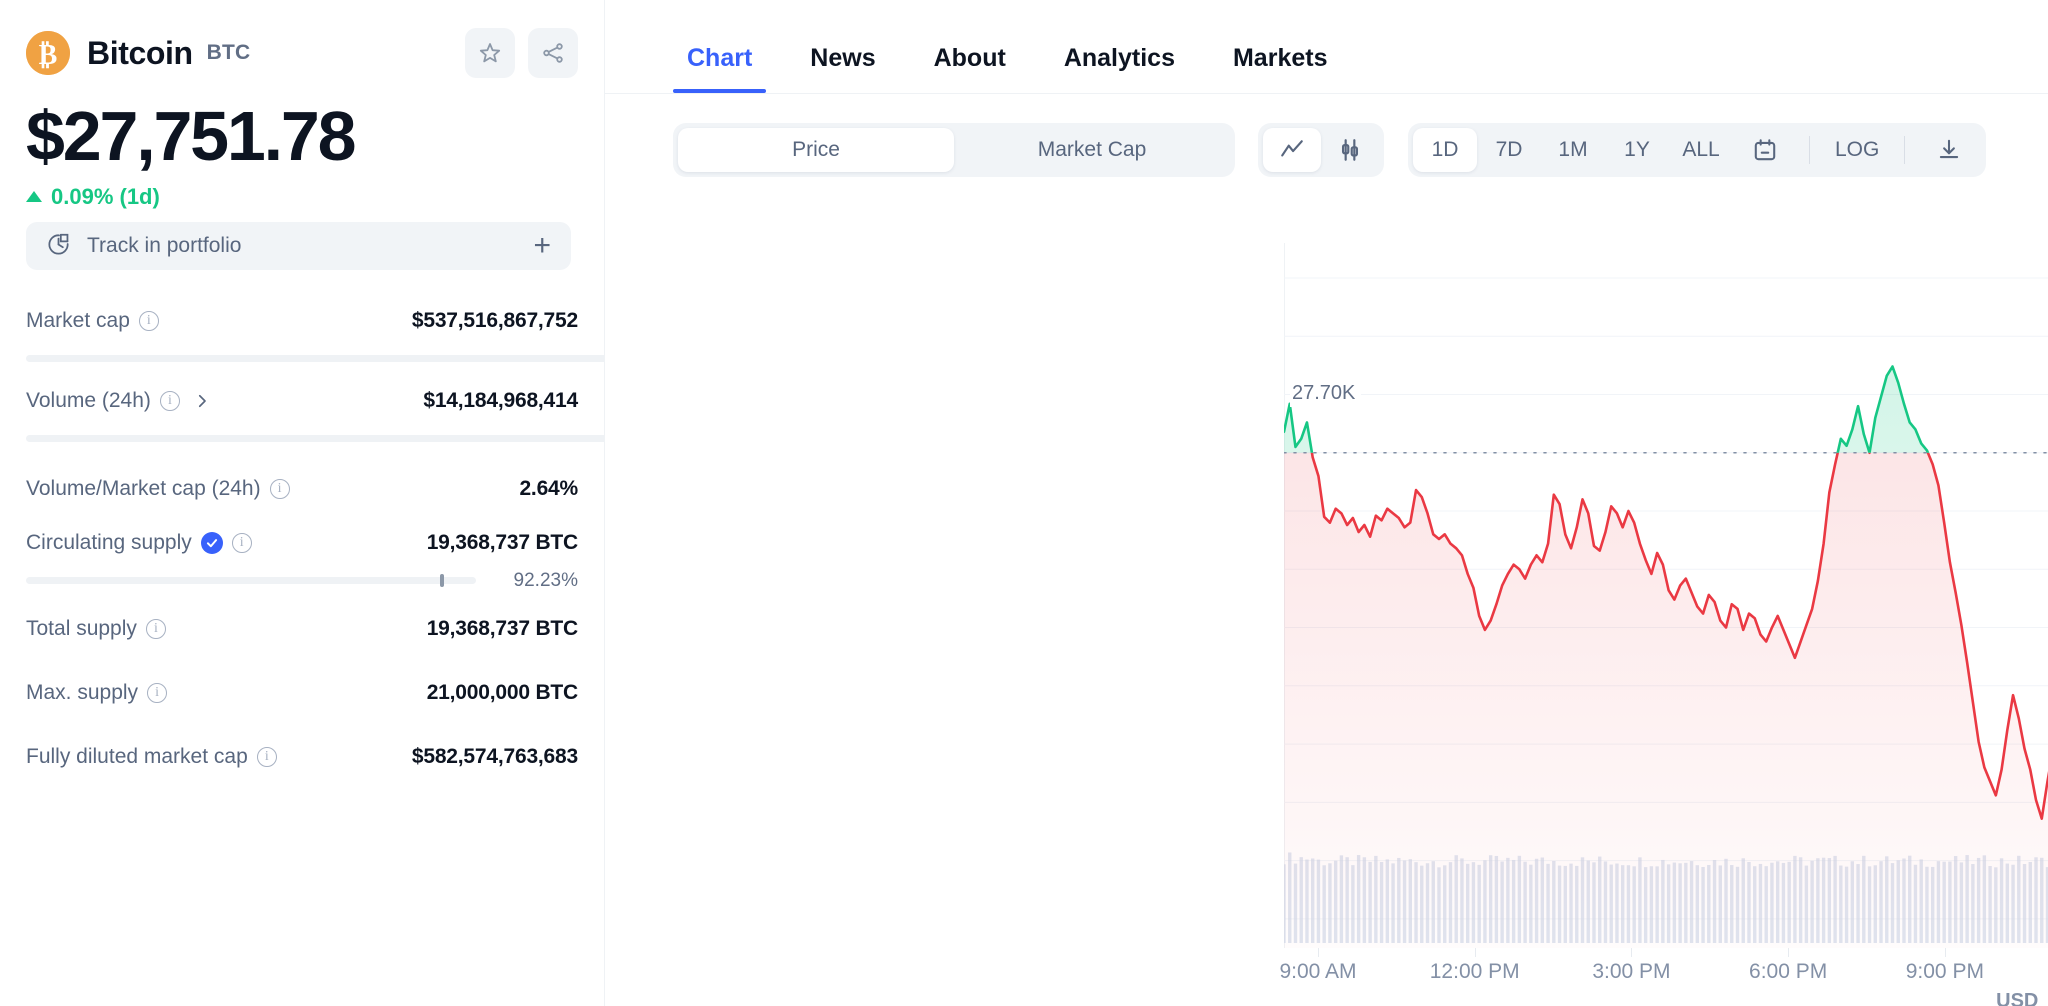  What do you see at coordinates (548, 488) in the screenshot?
I see `stat-value: 2.64%` at bounding box center [548, 488].